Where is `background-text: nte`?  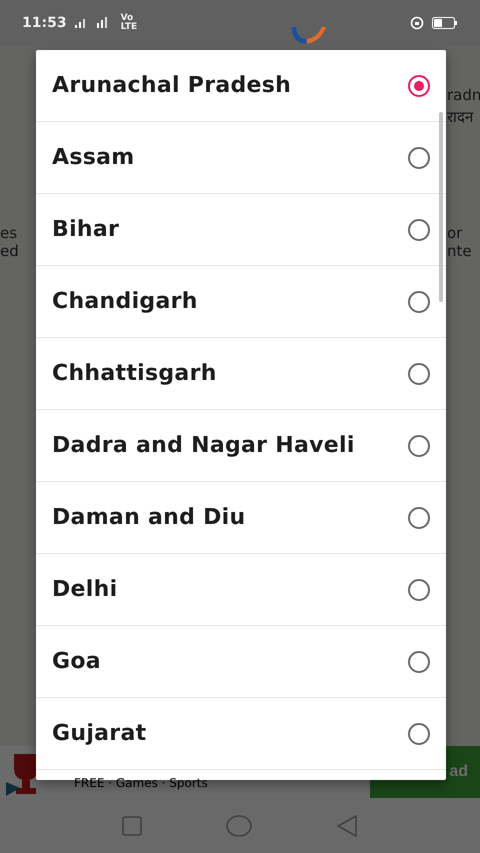 background-text: nte is located at coordinates (459, 251).